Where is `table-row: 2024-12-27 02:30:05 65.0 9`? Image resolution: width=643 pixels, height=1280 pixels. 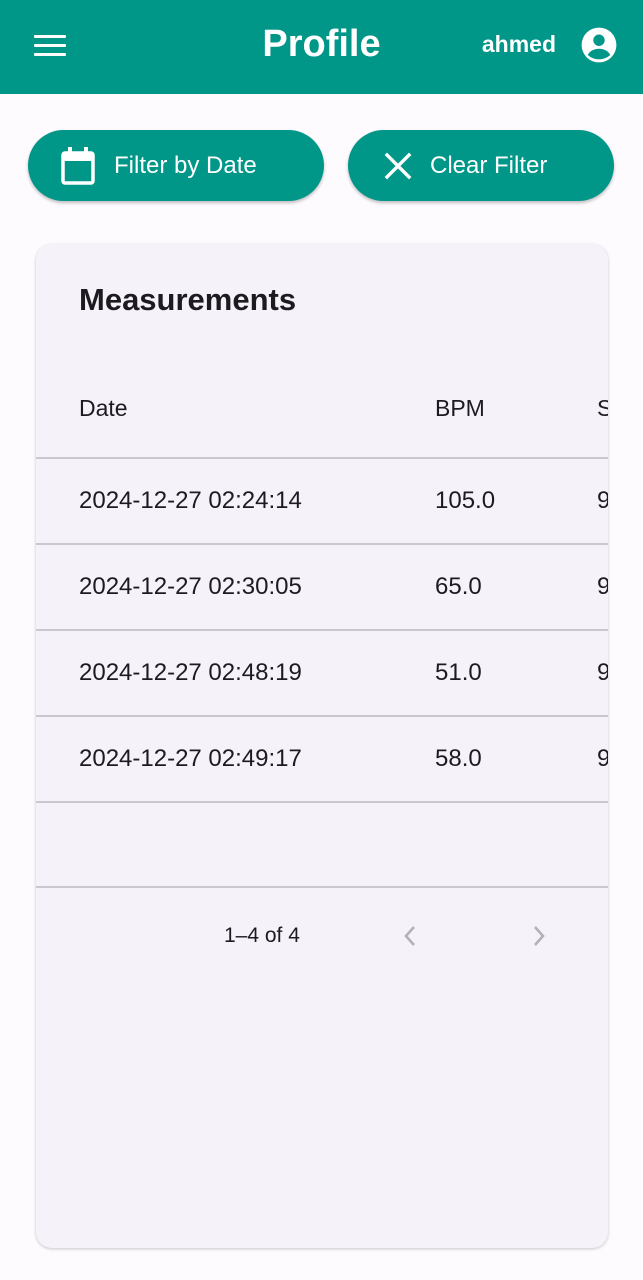 table-row: 2024-12-27 02:30:05 65.0 9 is located at coordinates (322, 587).